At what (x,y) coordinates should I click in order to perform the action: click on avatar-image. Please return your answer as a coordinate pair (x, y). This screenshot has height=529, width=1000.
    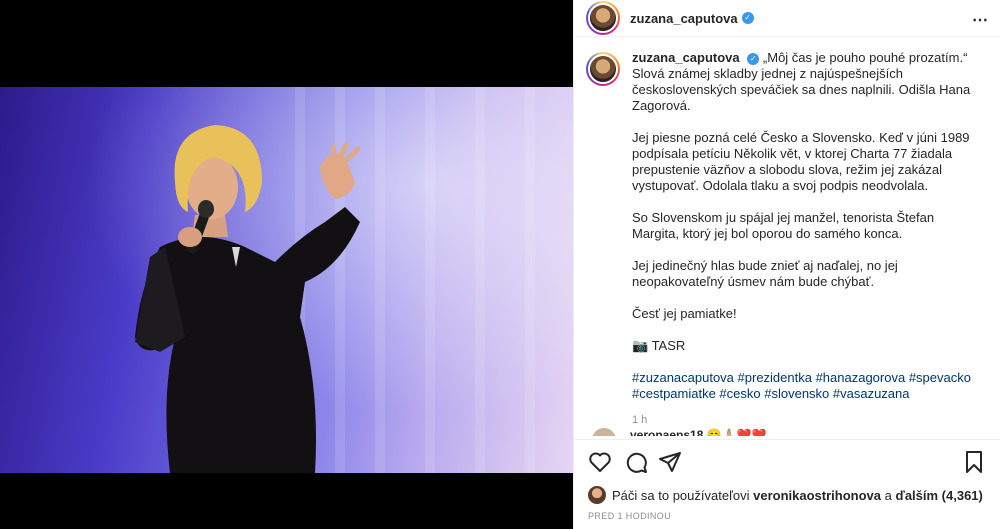
    Looking at the image, I should click on (603, 18).